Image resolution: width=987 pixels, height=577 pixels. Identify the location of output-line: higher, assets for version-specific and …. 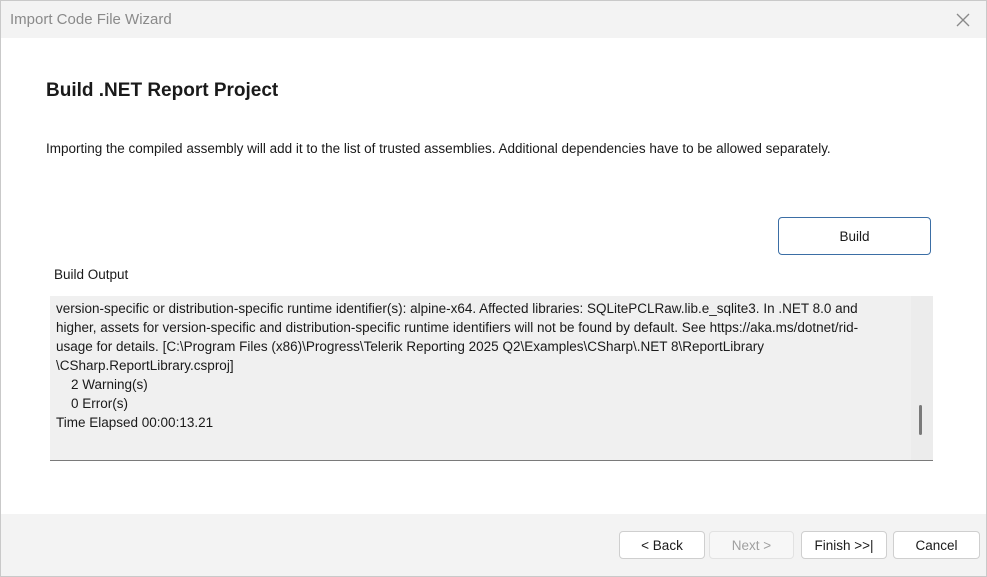
(457, 327).